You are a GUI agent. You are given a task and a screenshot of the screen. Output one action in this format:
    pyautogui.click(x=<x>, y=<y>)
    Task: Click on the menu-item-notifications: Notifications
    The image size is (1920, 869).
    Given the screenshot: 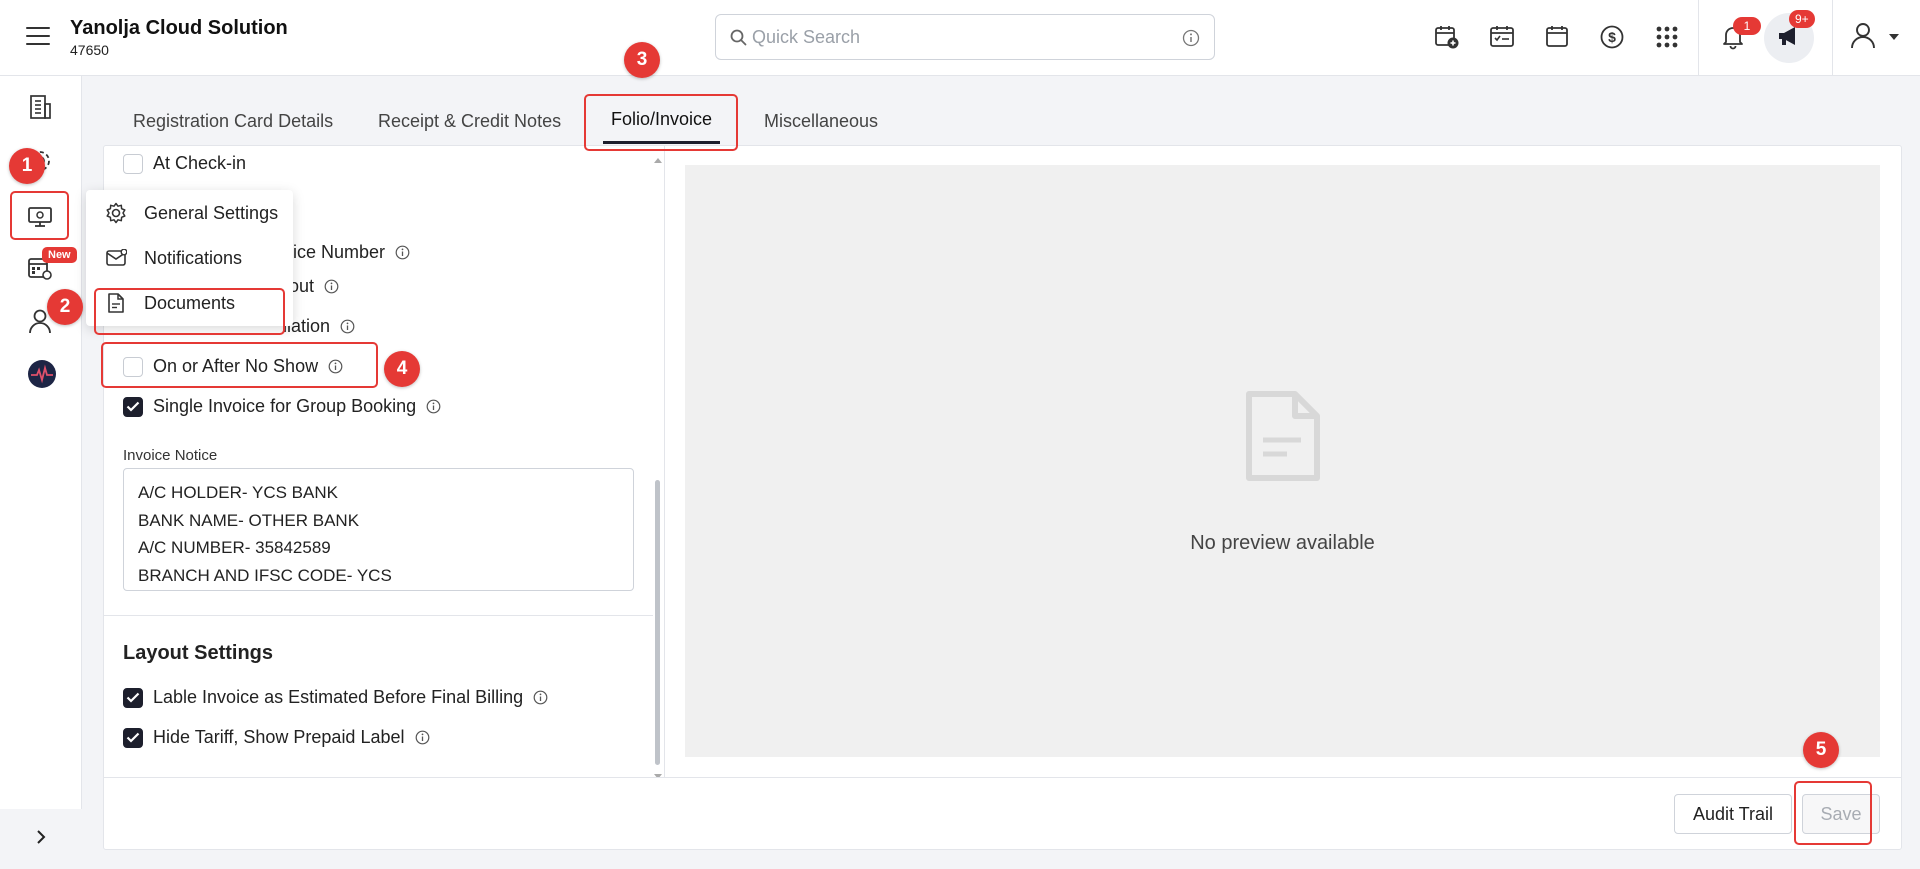 What is the action you would take?
    pyautogui.click(x=189, y=258)
    